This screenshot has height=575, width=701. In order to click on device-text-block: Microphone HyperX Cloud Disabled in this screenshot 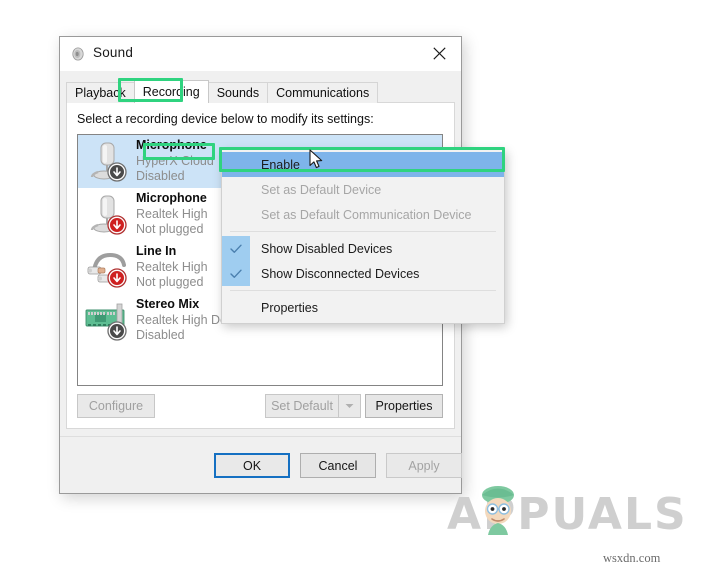, I will do `click(175, 161)`.